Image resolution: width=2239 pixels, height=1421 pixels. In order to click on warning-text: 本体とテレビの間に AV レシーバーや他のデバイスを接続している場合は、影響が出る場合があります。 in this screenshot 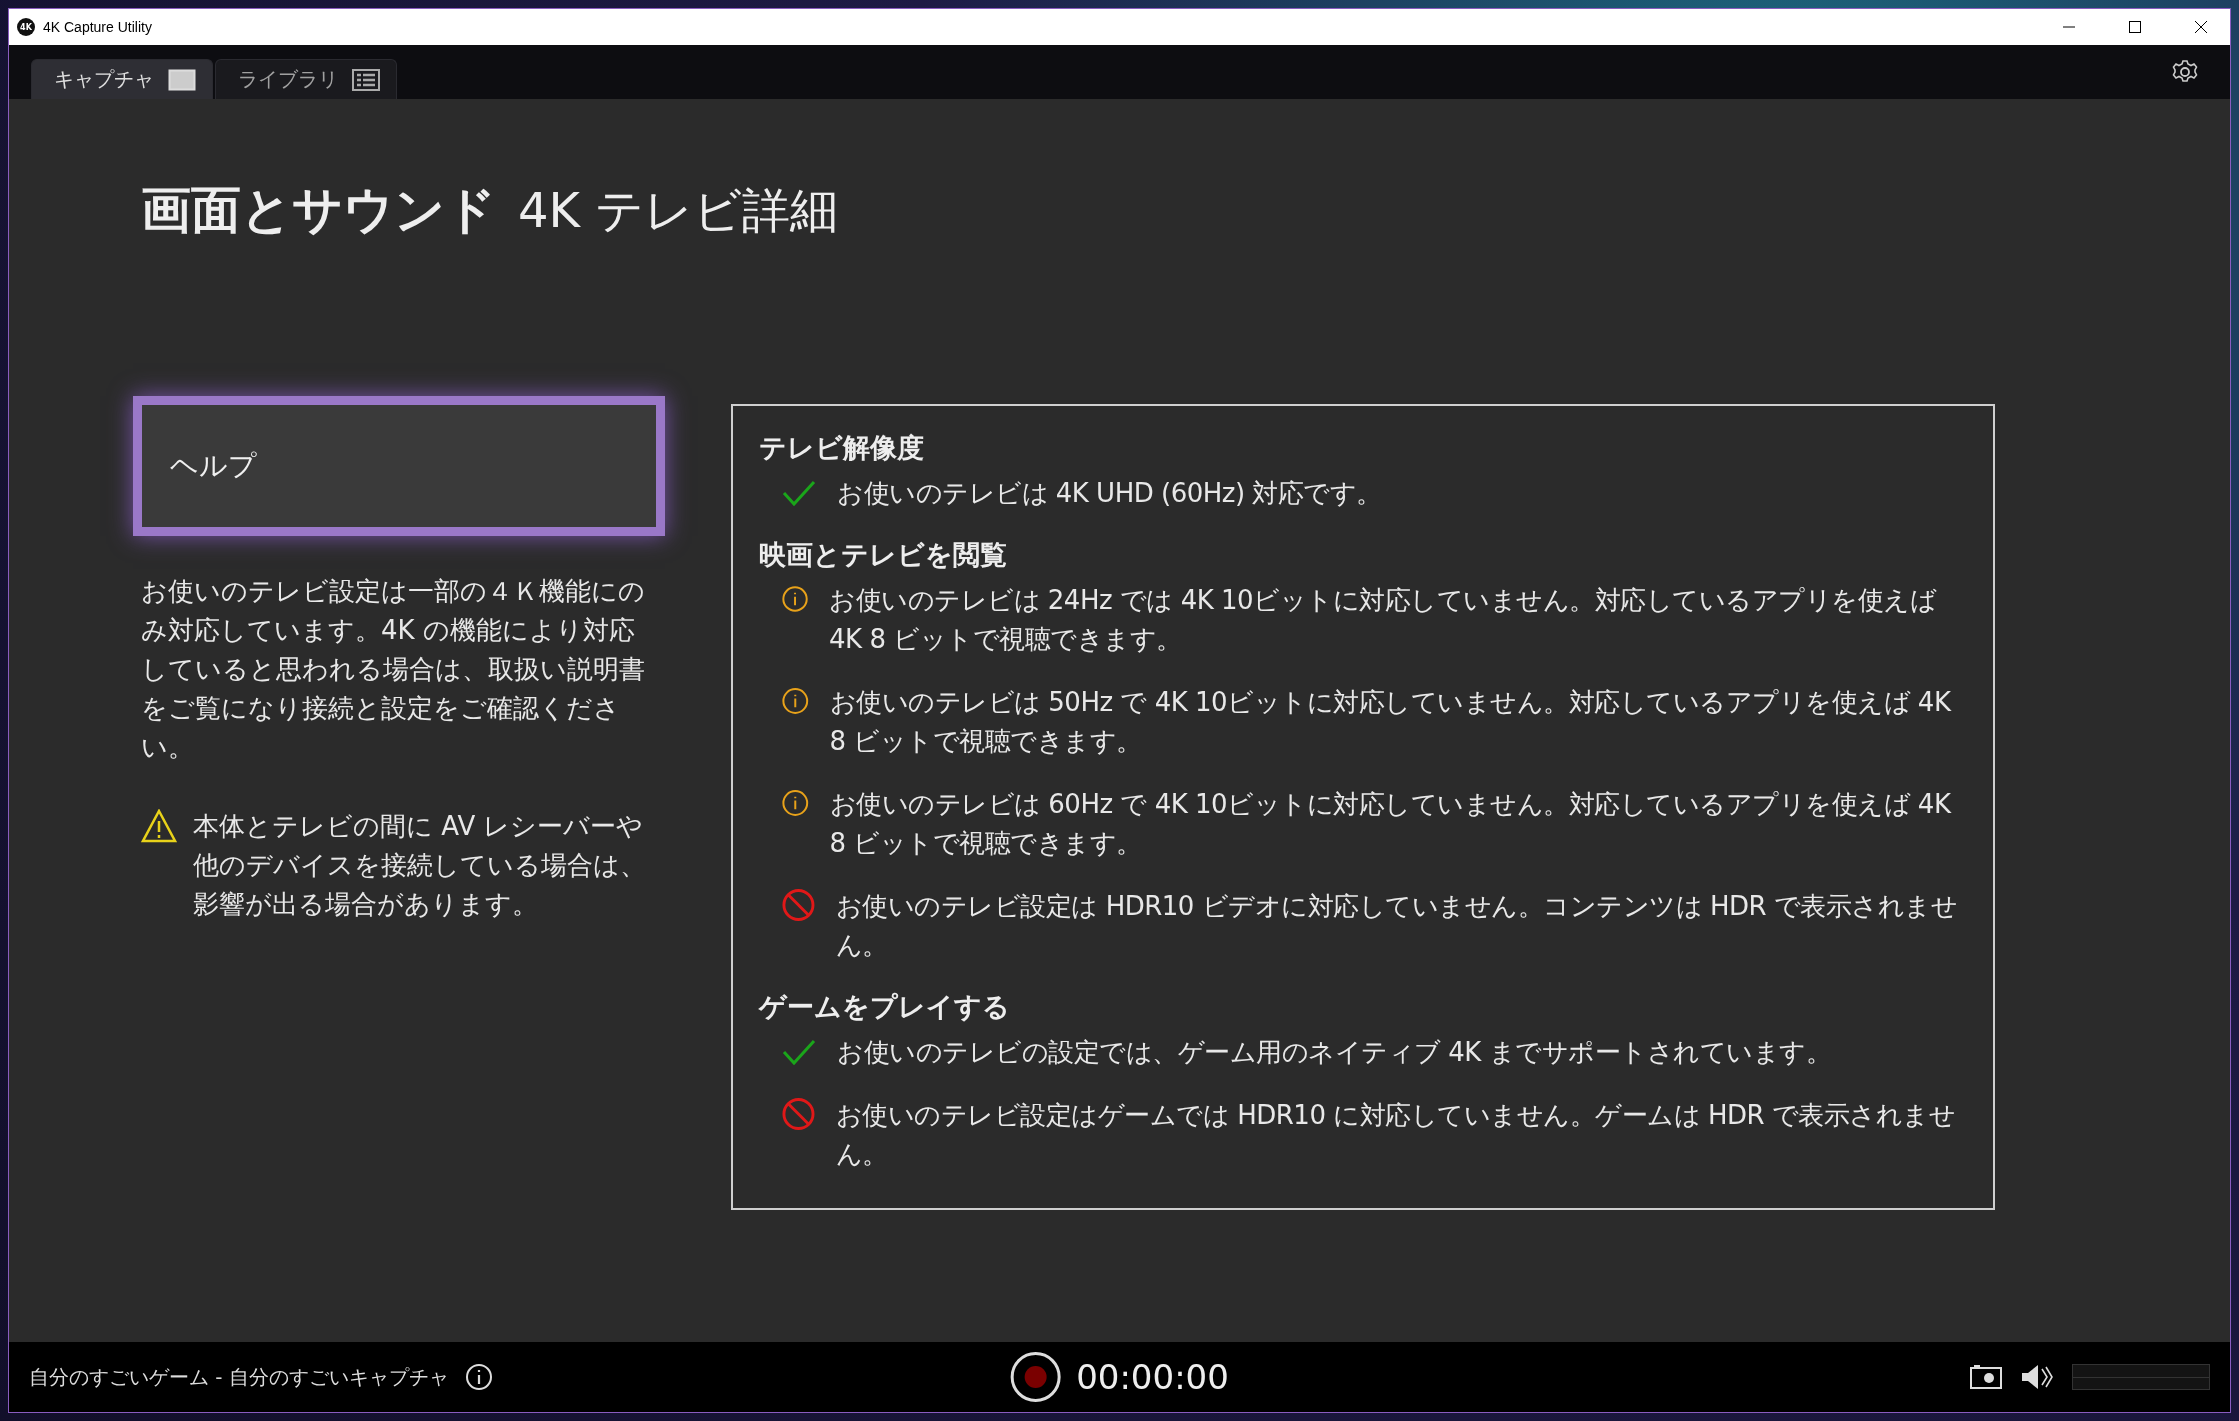, I will do `click(420, 865)`.